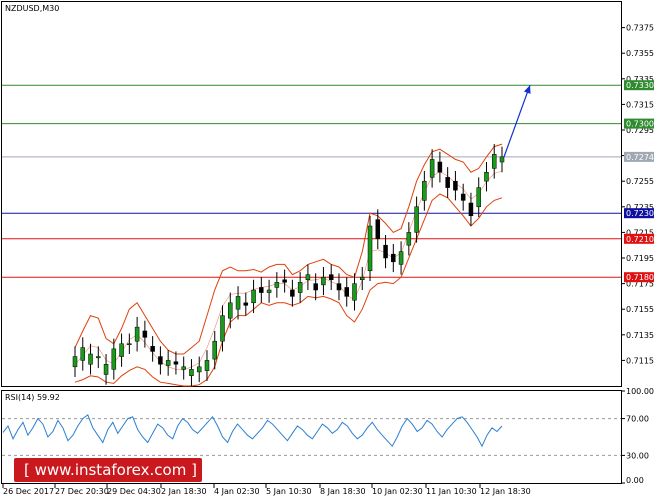  I want to click on time-tick-label: 8 Jan 18:30, so click(343, 491).